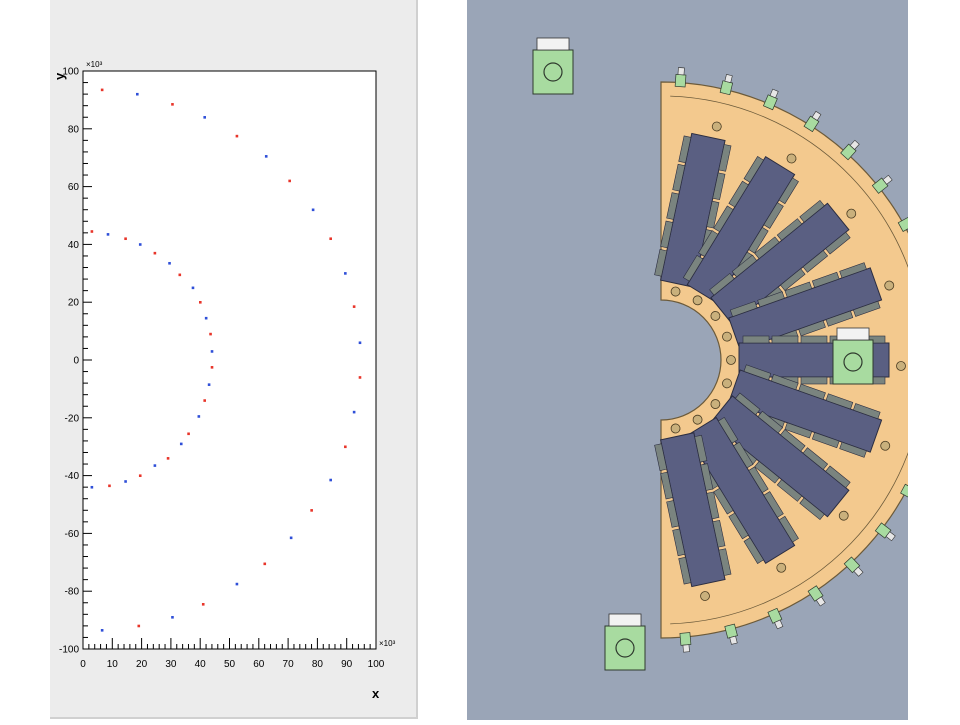  What do you see at coordinates (59, 76) in the screenshot?
I see `y-axis-label: y` at bounding box center [59, 76].